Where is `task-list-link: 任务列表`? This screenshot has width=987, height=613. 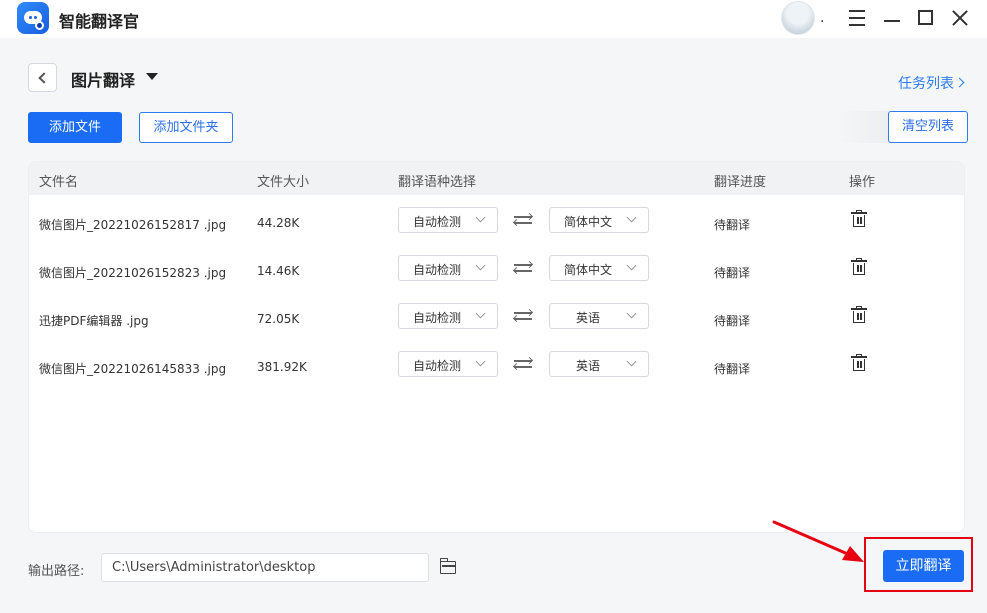 task-list-link: 任务列表 is located at coordinates (926, 83).